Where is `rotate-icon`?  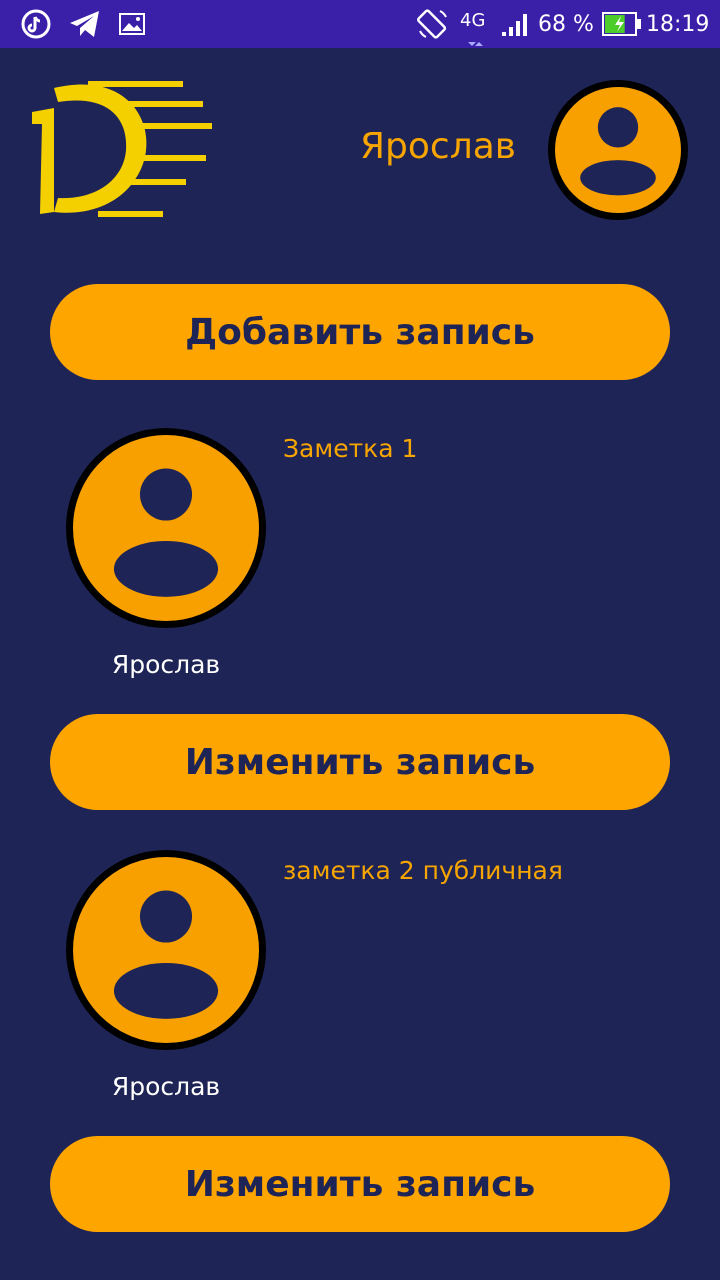 rotate-icon is located at coordinates (433, 24).